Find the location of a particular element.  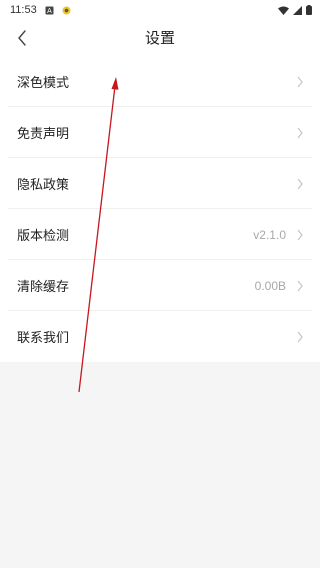

status-bar: 11:53 A is located at coordinates (160, 10).